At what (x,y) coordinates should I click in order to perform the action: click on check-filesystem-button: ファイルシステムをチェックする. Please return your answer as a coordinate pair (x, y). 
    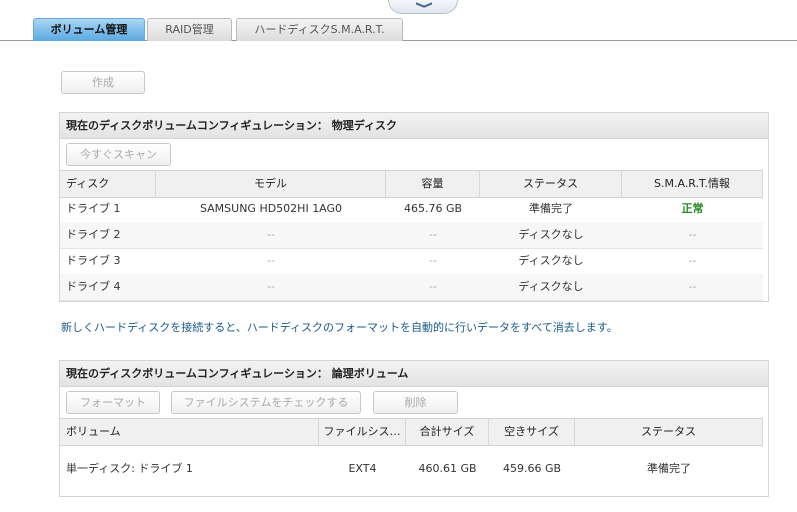
    Looking at the image, I should click on (266, 402).